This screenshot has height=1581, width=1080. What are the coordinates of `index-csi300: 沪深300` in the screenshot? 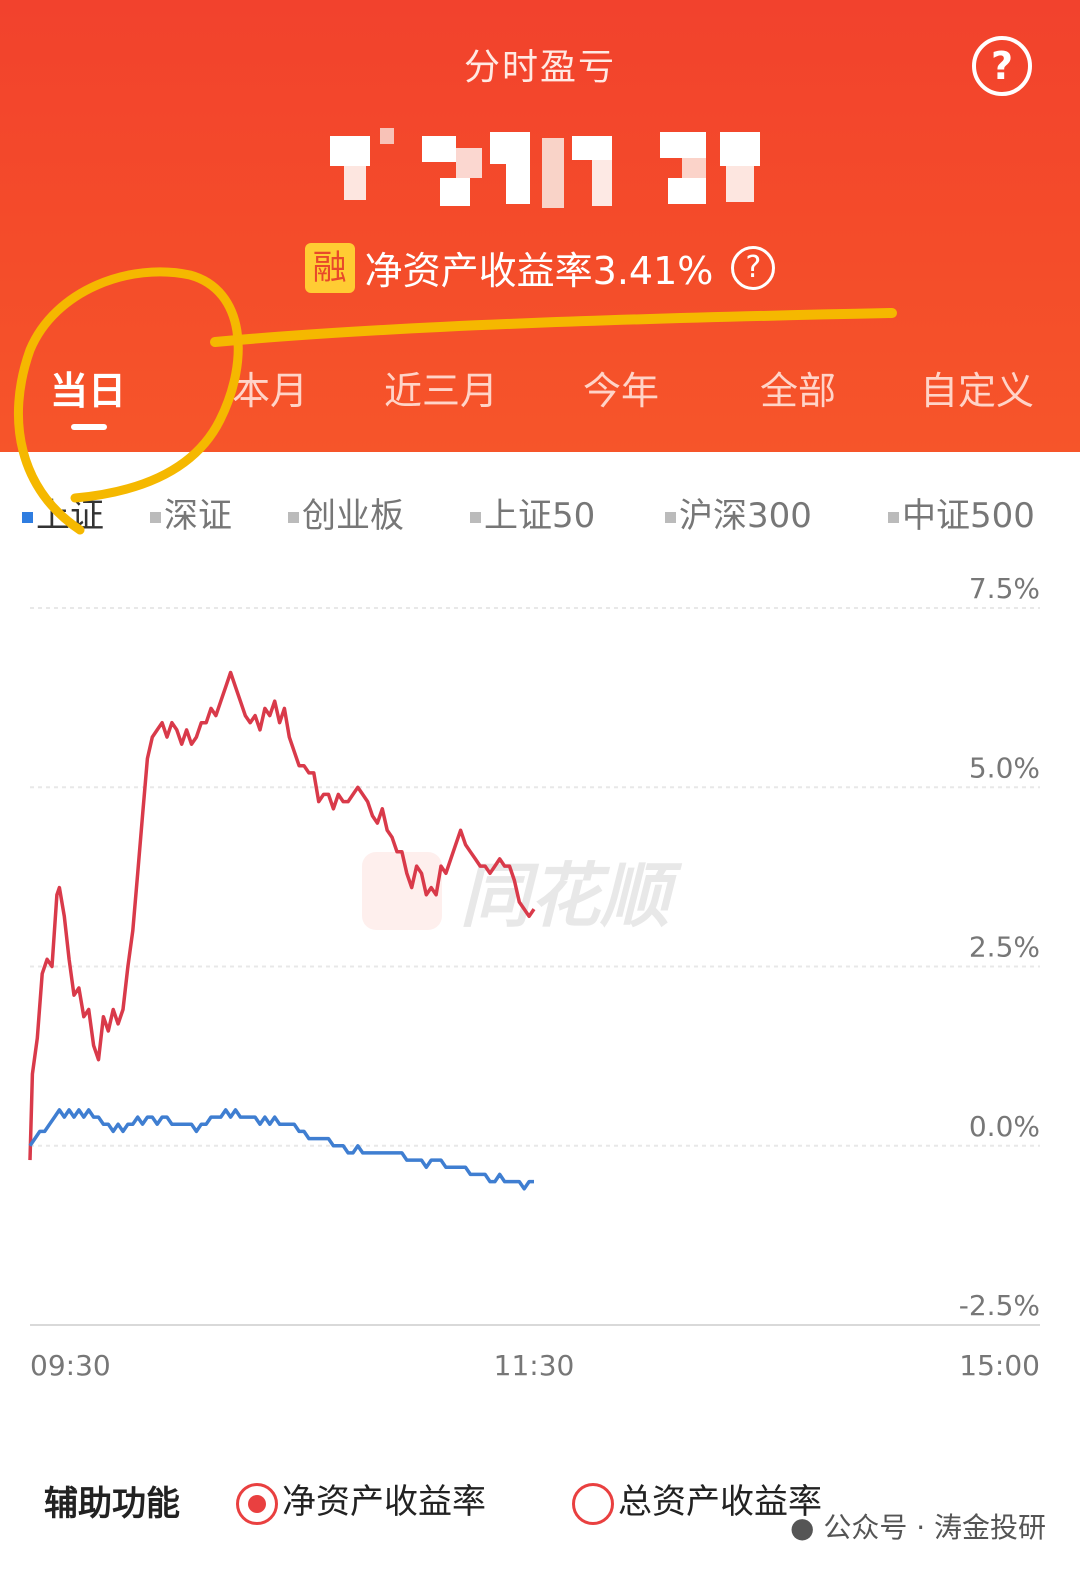 It's located at (738, 512).